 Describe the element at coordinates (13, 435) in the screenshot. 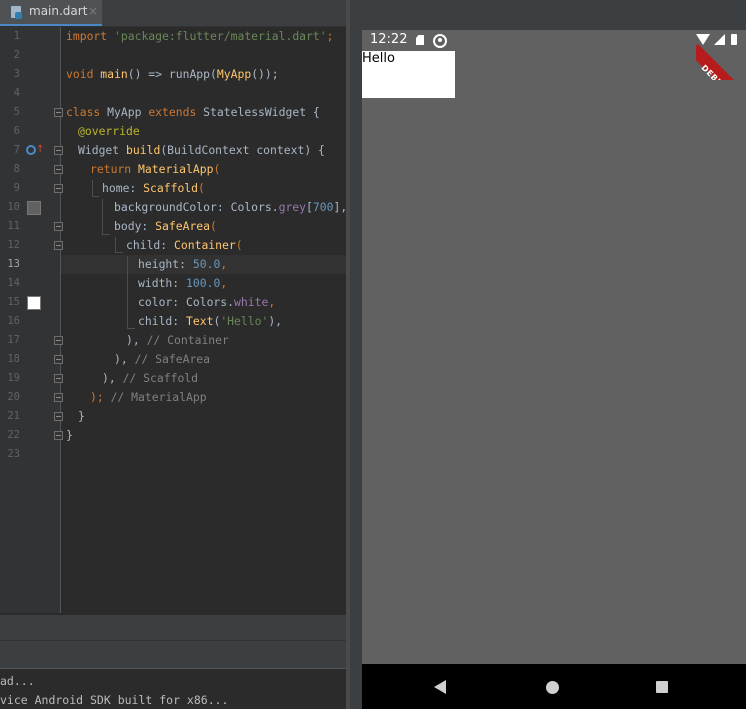

I see `line-number: 22` at that location.